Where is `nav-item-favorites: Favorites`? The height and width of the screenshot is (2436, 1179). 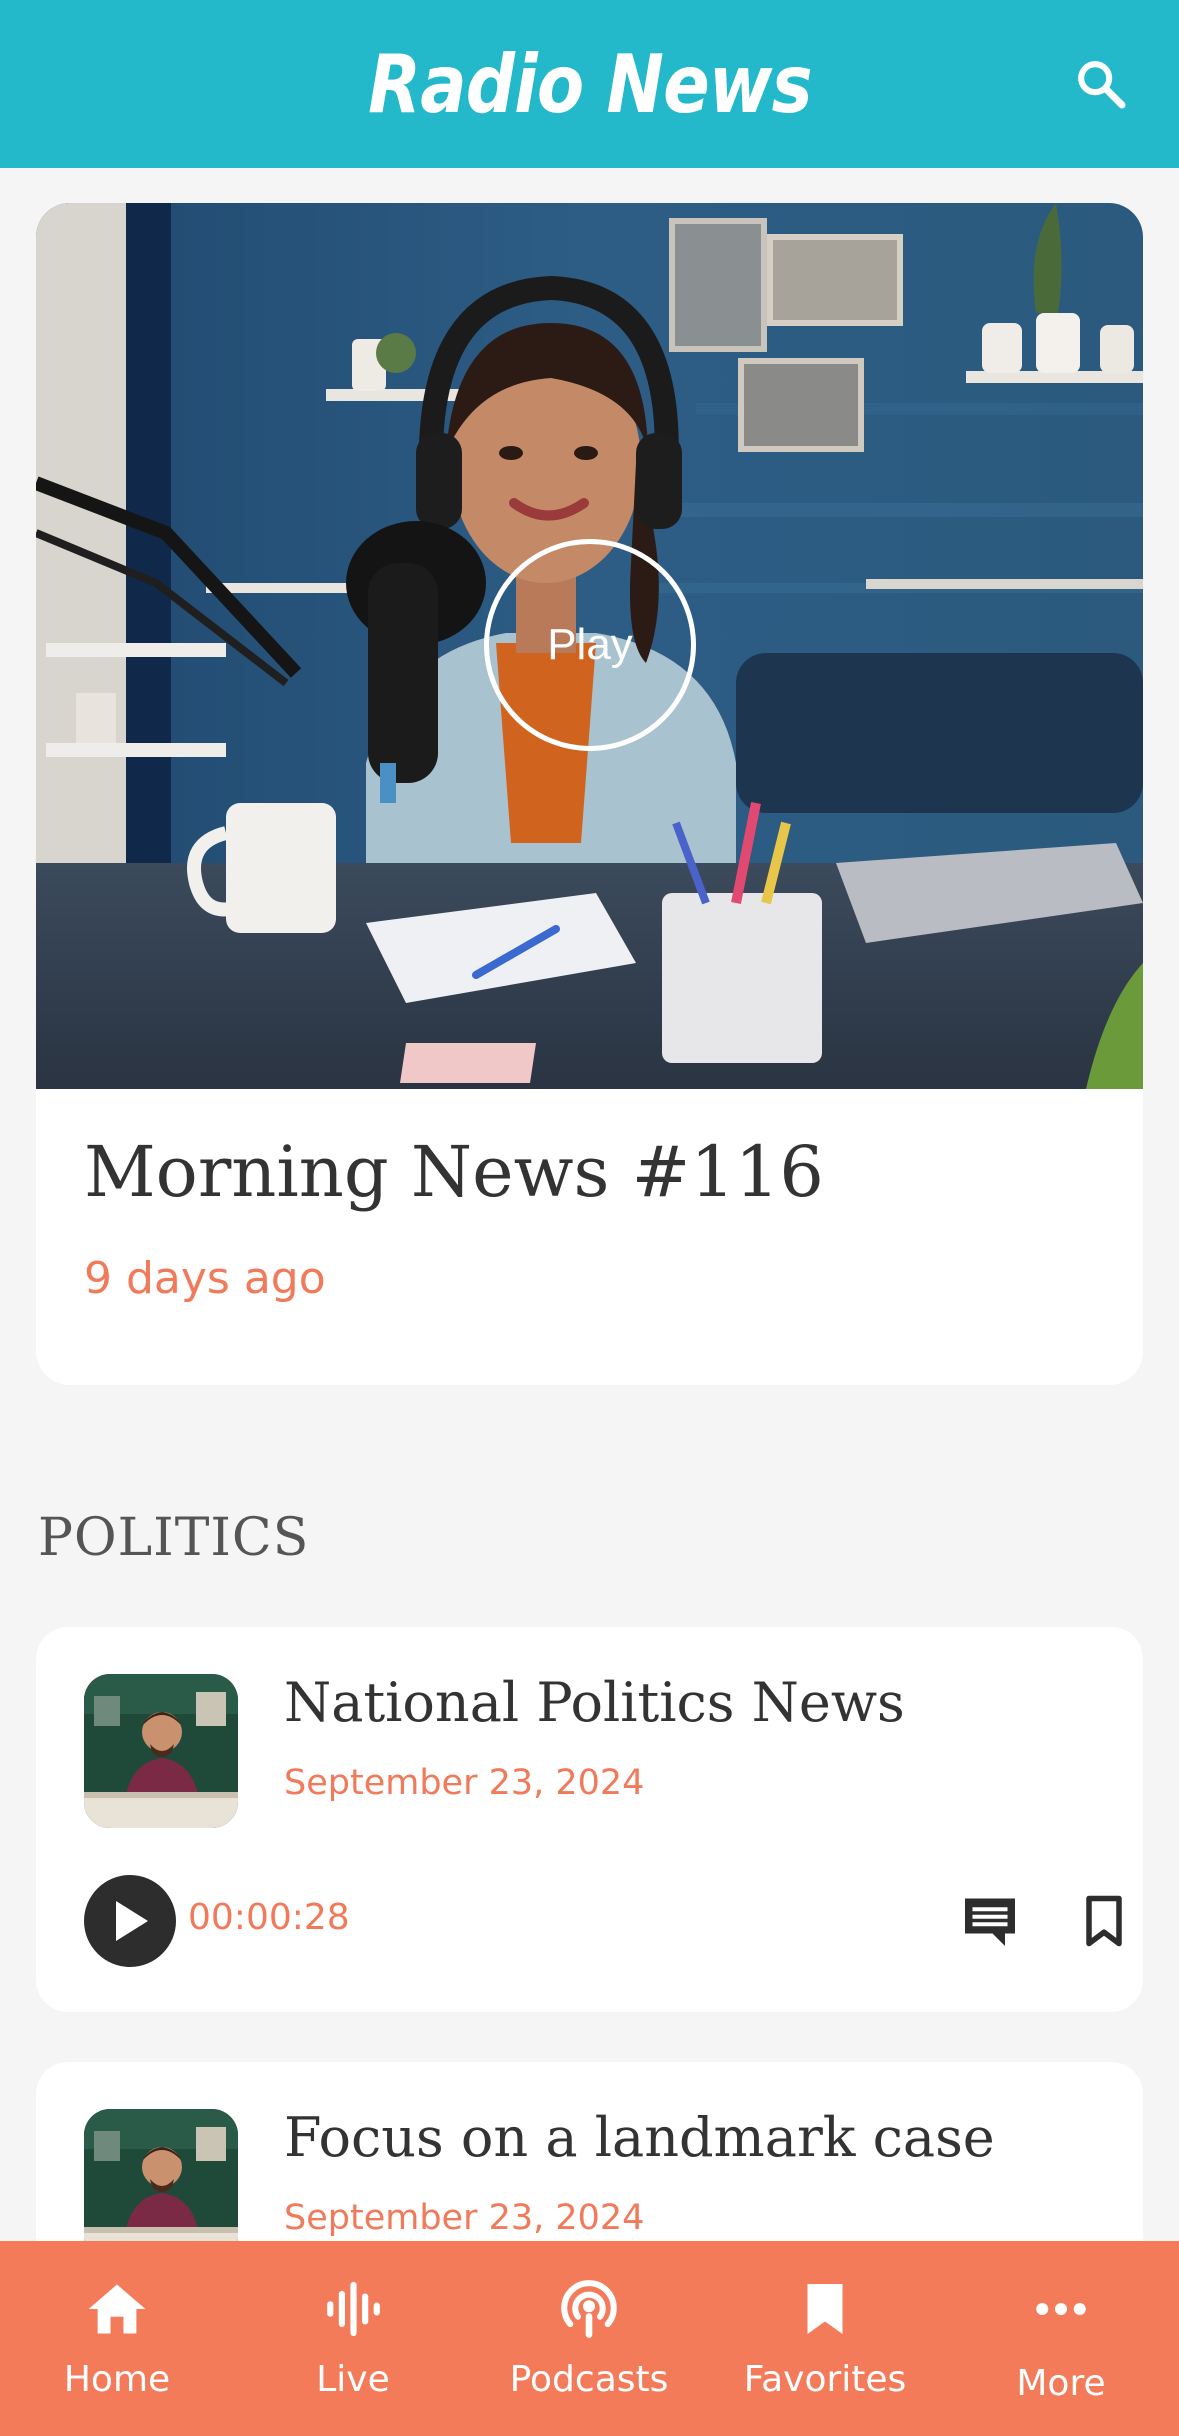
nav-item-favorites: Favorites is located at coordinates (825, 2338).